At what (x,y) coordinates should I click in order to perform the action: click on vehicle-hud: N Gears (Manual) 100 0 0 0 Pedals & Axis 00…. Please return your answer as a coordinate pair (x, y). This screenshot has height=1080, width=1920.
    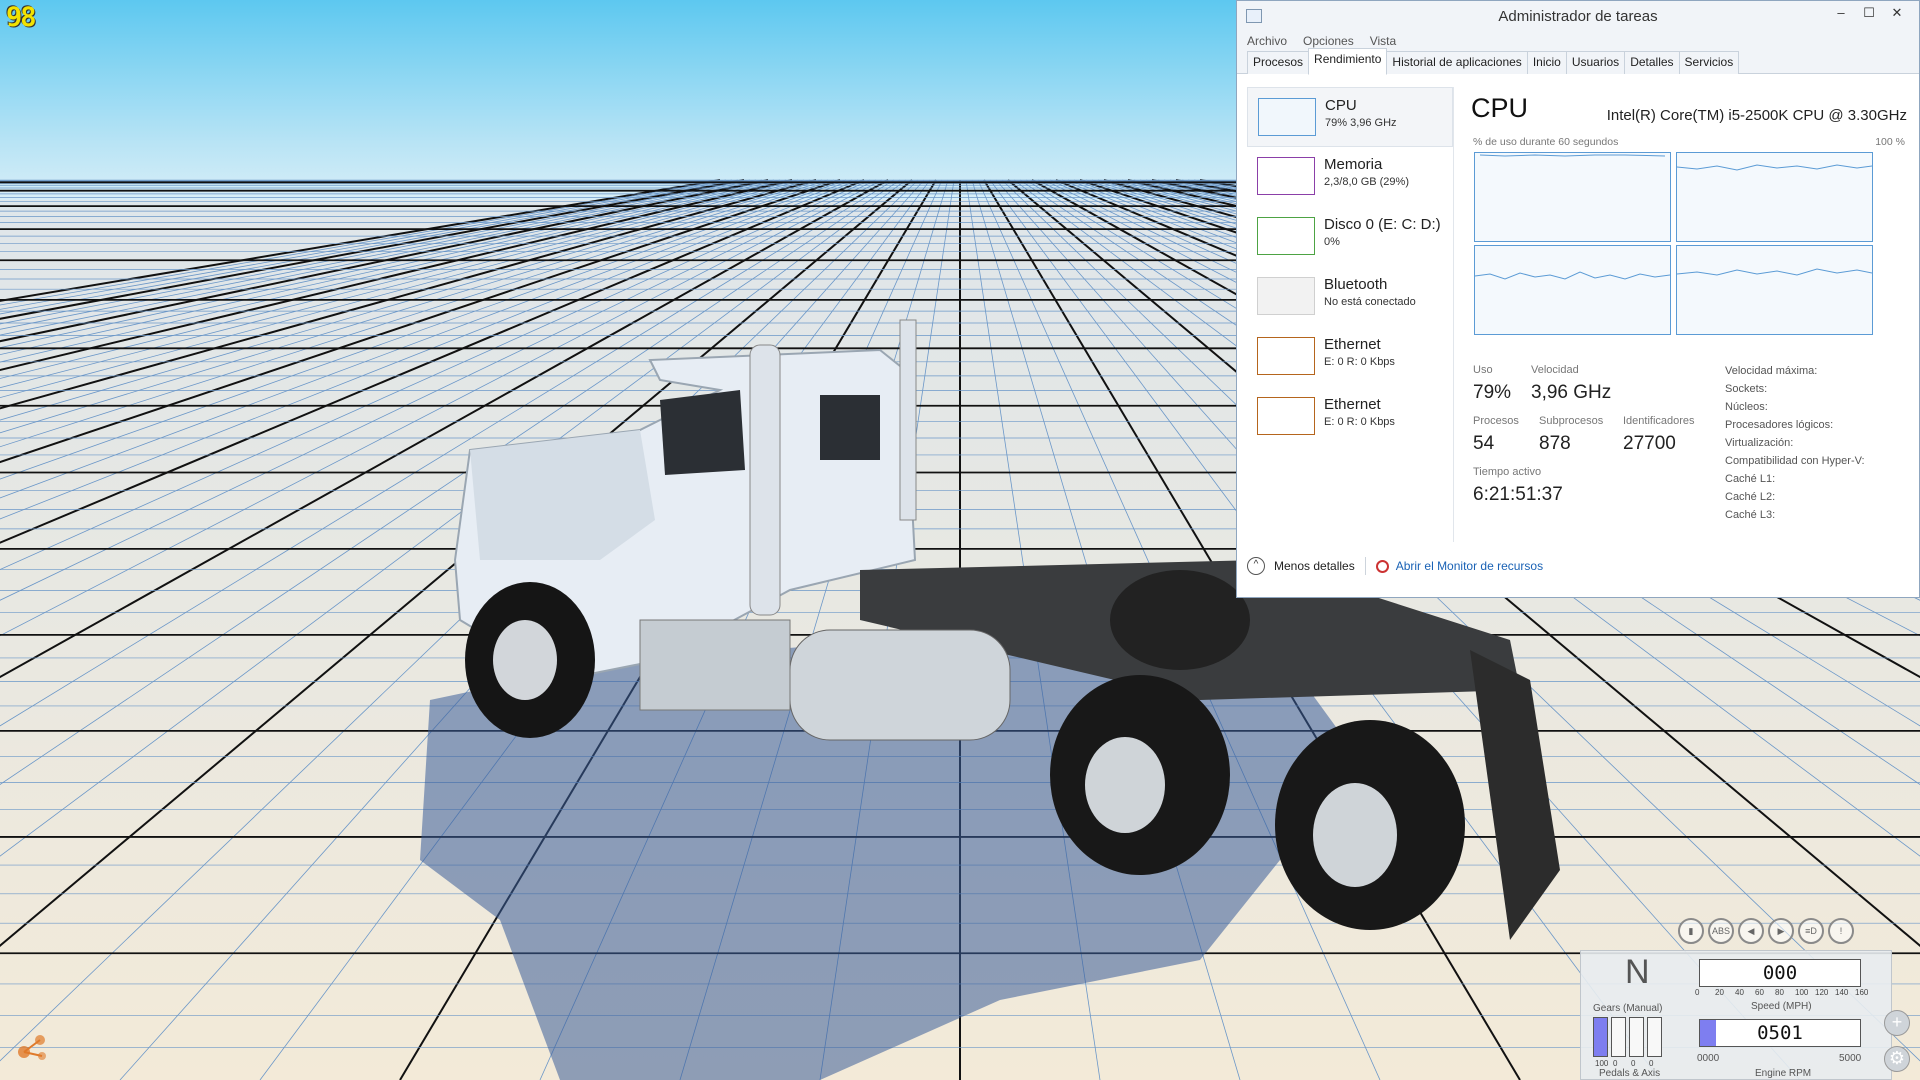
    Looking at the image, I should click on (1736, 1015).